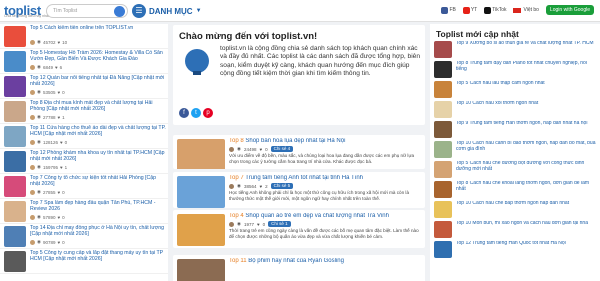  Describe the element at coordinates (208, 113) in the screenshot. I see `pinterest-share-icon: p` at that location.